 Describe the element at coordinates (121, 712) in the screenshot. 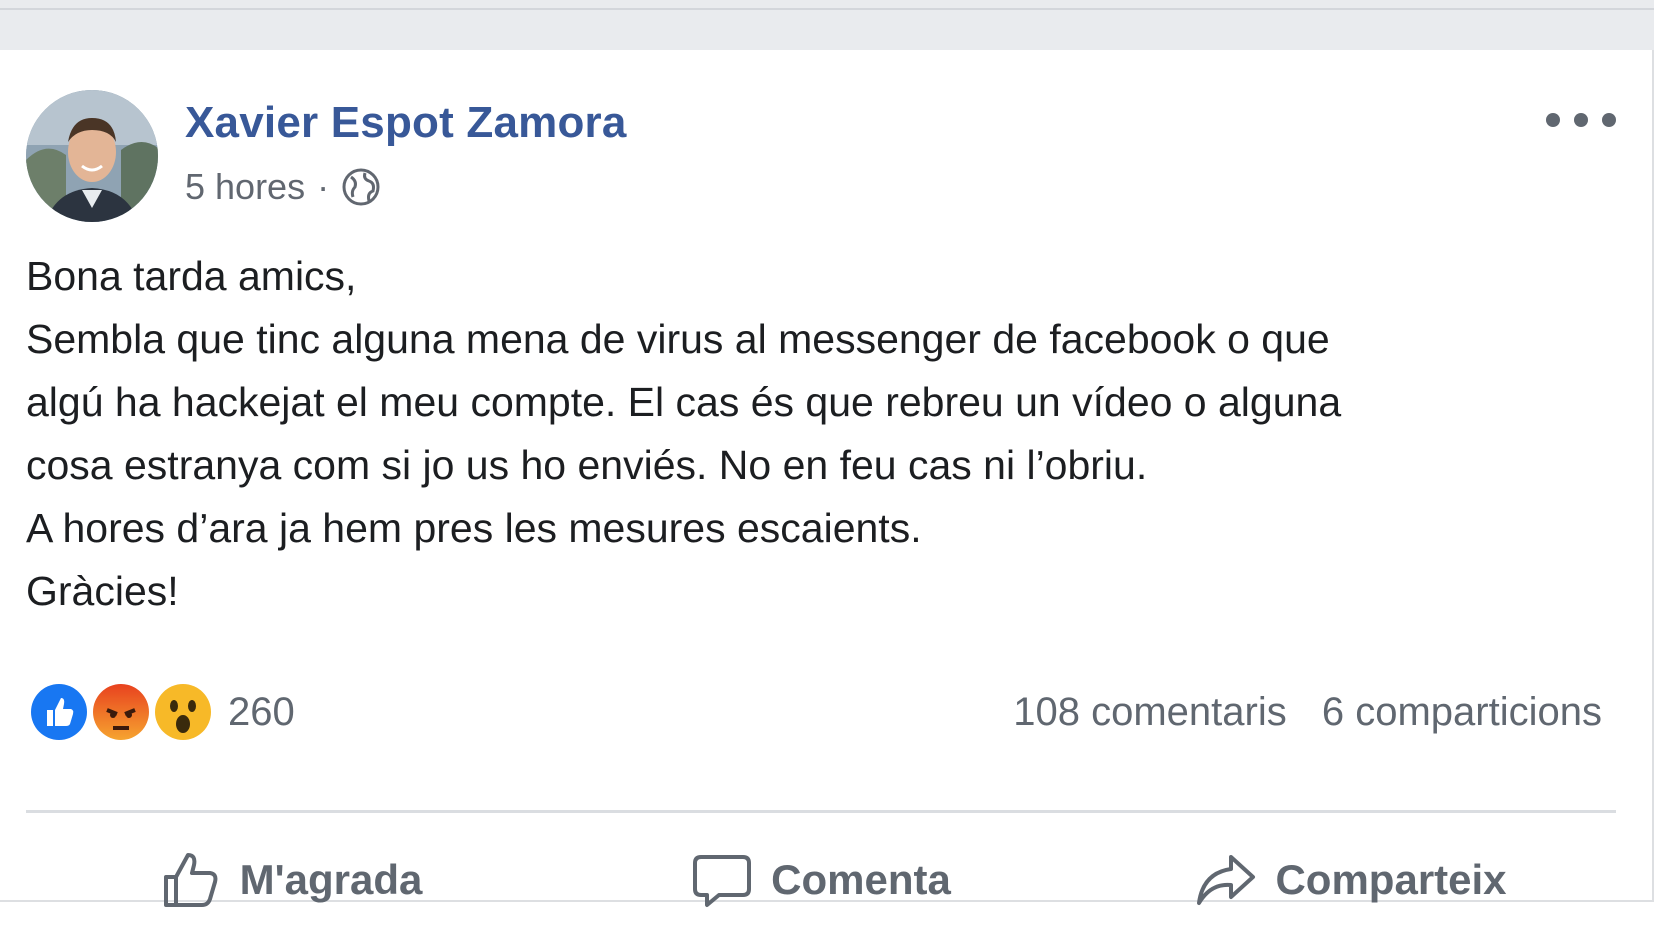

I see `angry-reaction-icon` at that location.